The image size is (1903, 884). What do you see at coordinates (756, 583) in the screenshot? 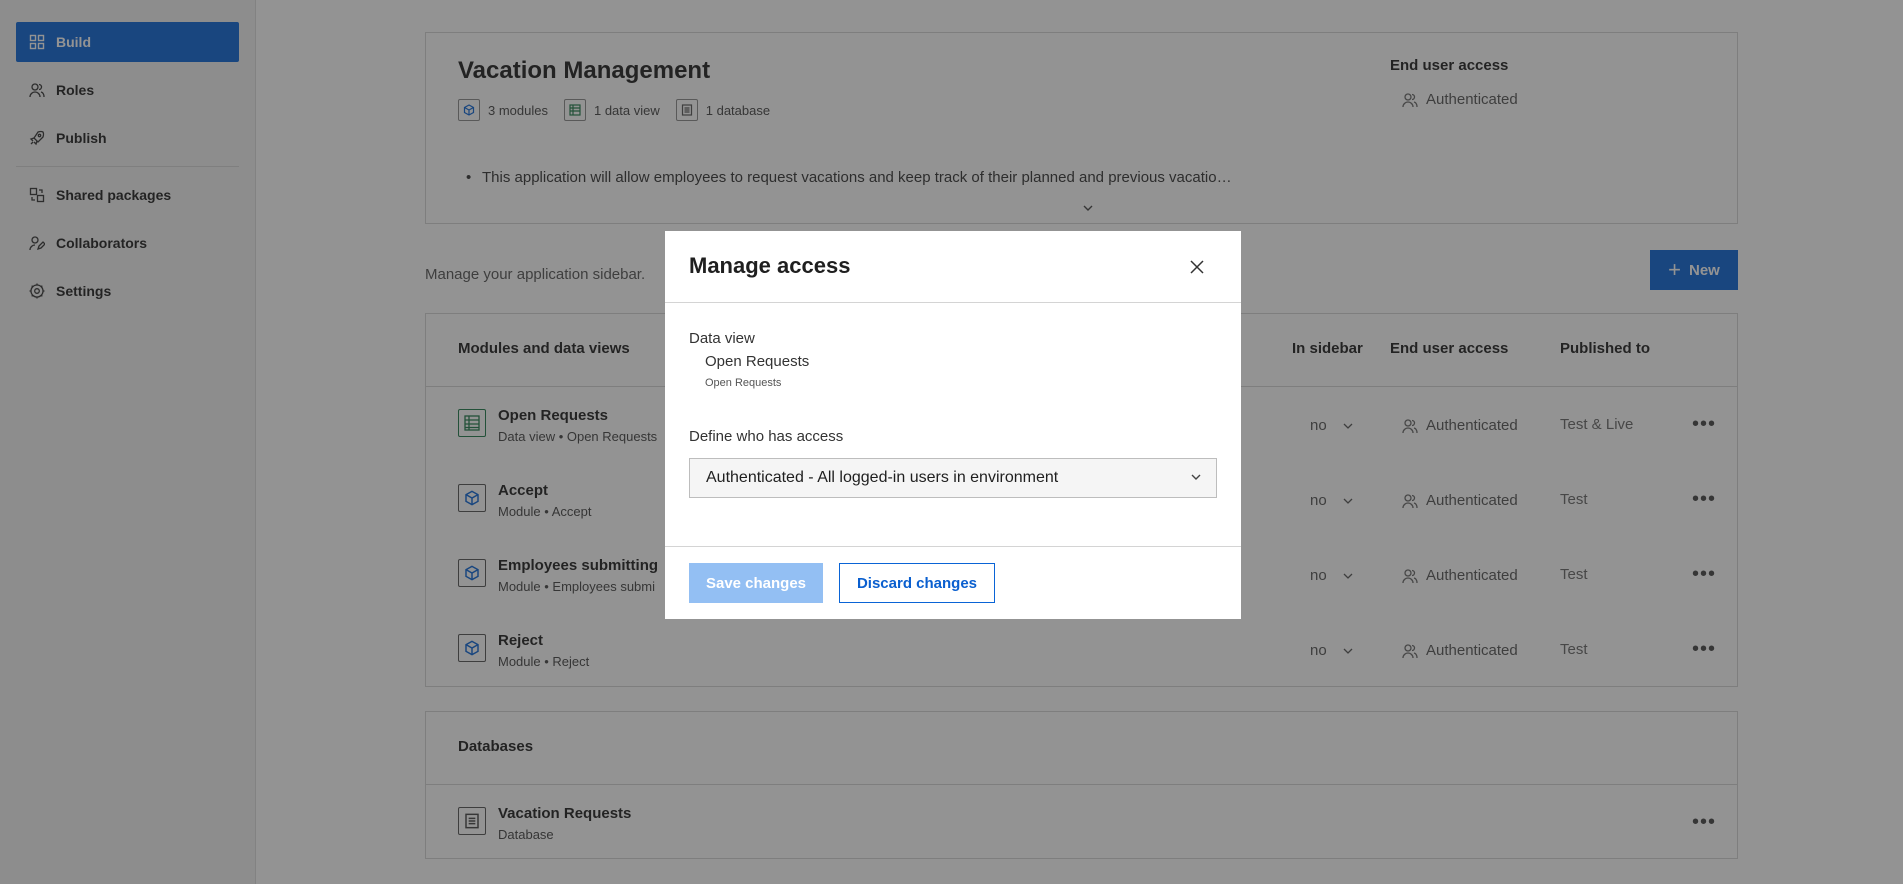
I see `save-changes-button: Save changes` at bounding box center [756, 583].